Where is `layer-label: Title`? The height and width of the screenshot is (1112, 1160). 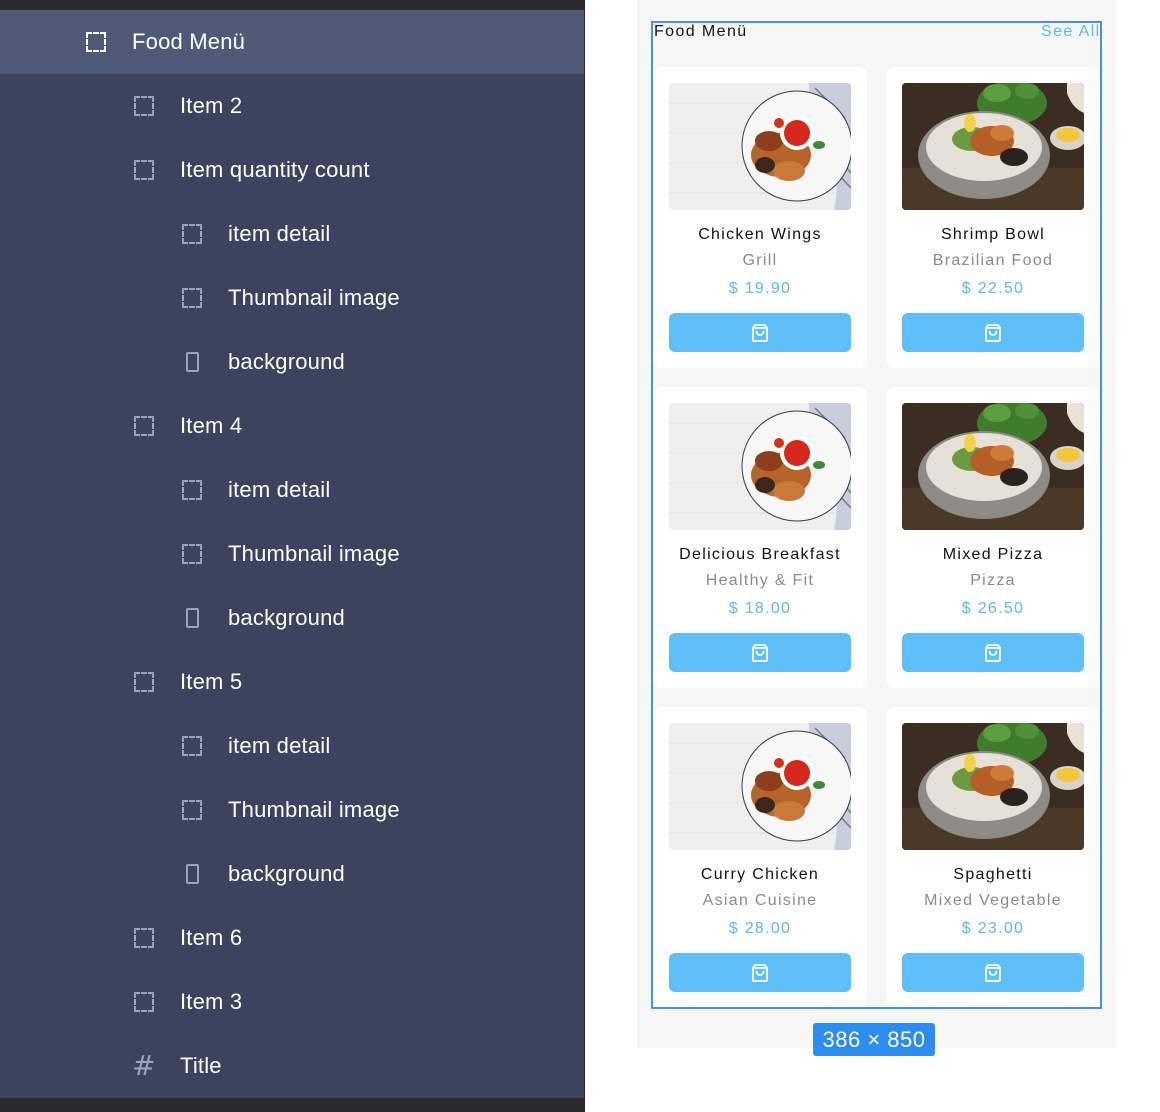
layer-label: Title is located at coordinates (201, 1065).